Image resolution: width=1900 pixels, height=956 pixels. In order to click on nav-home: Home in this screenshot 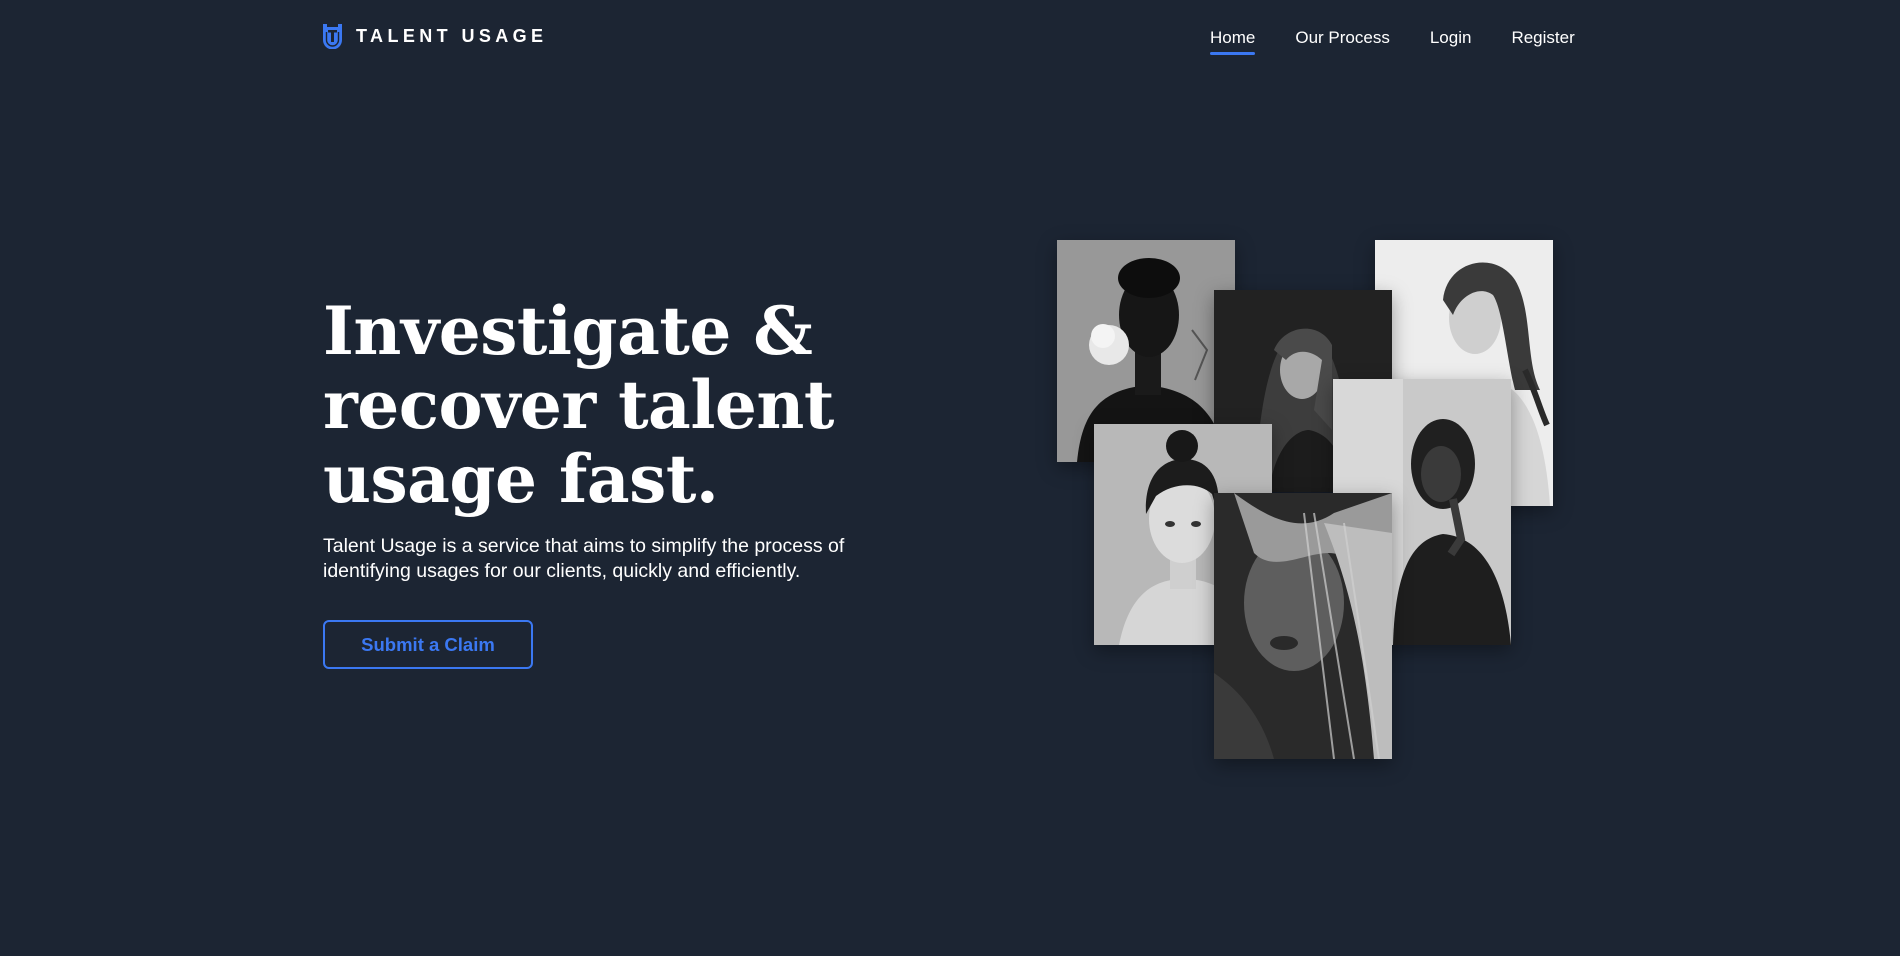, I will do `click(1233, 41)`.